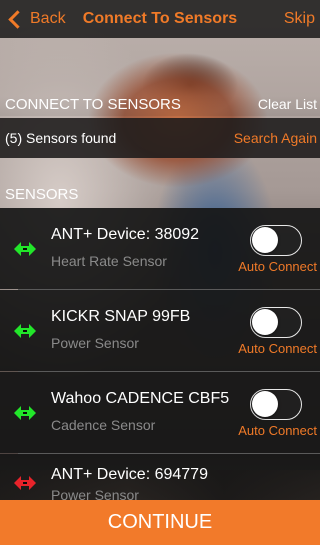 This screenshot has width=320, height=545. I want to click on clear-list-button: Clear List, so click(287, 104).